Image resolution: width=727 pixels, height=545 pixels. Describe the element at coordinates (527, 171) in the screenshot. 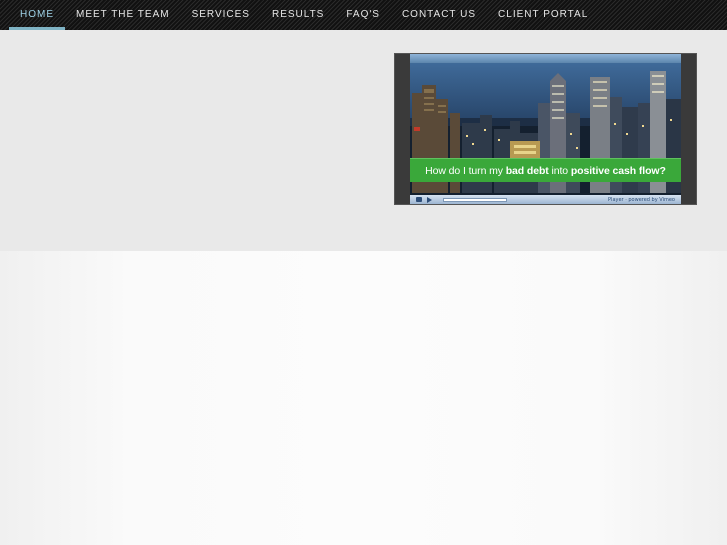

I see `caption-bold-bad-debt: bad debt` at that location.